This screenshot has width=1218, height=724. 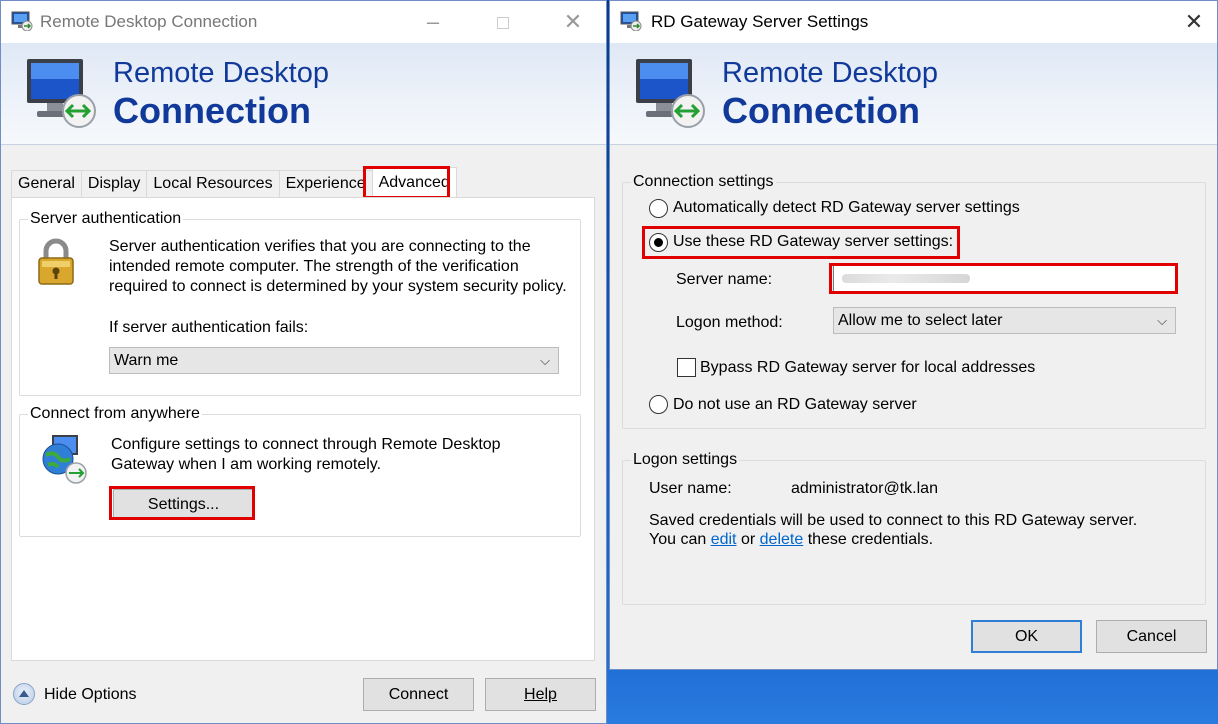 What do you see at coordinates (64, 459) in the screenshot?
I see `globe-remote-icon` at bounding box center [64, 459].